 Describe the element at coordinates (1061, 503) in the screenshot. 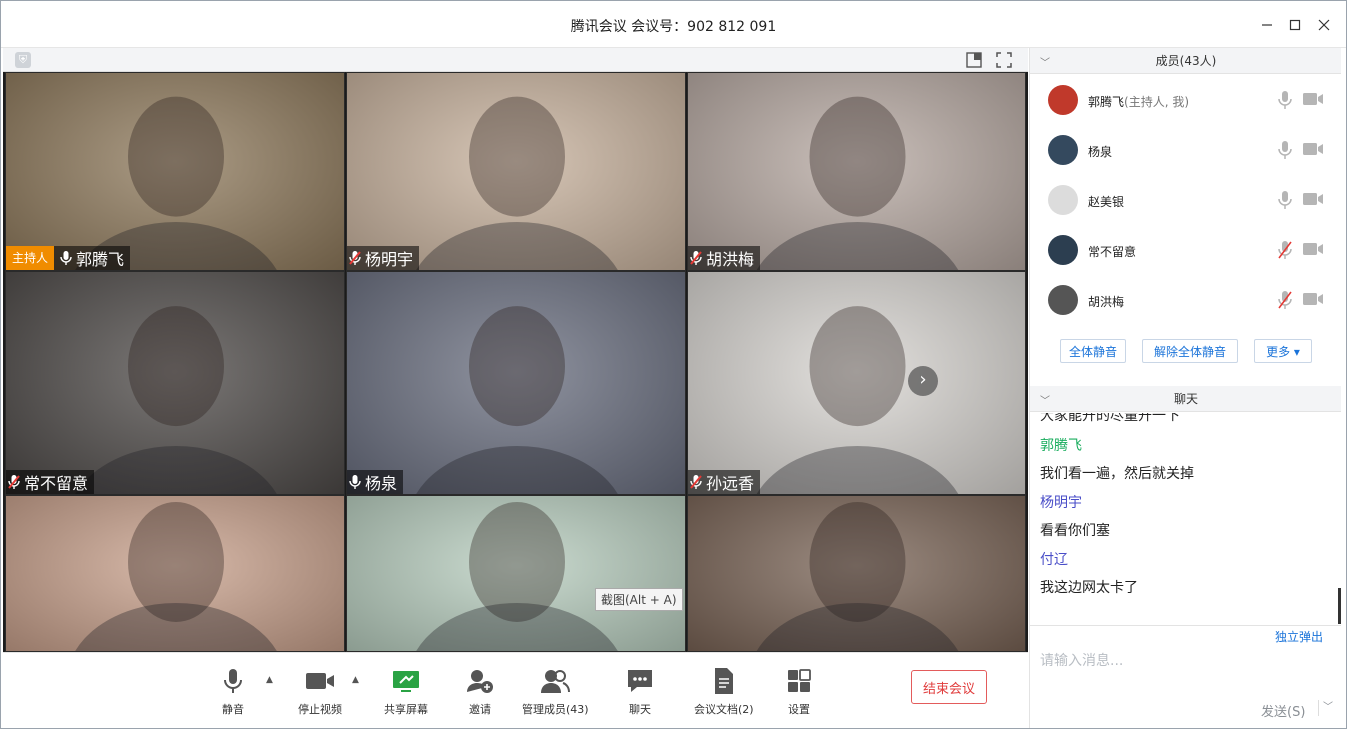

I see `chat-sender: 杨明宇` at that location.